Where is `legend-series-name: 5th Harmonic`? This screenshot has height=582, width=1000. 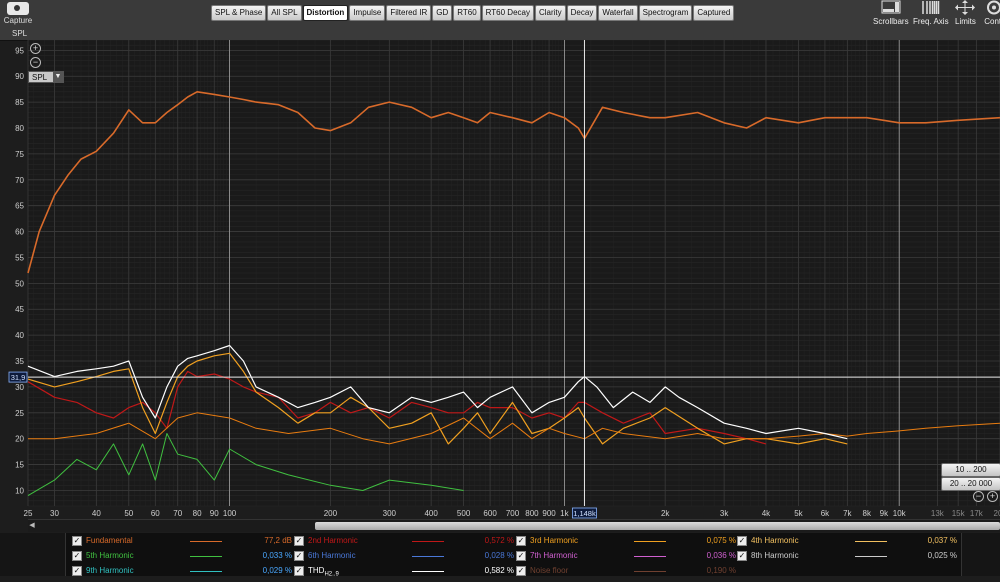
legend-series-name: 5th Harmonic is located at coordinates (110, 556).